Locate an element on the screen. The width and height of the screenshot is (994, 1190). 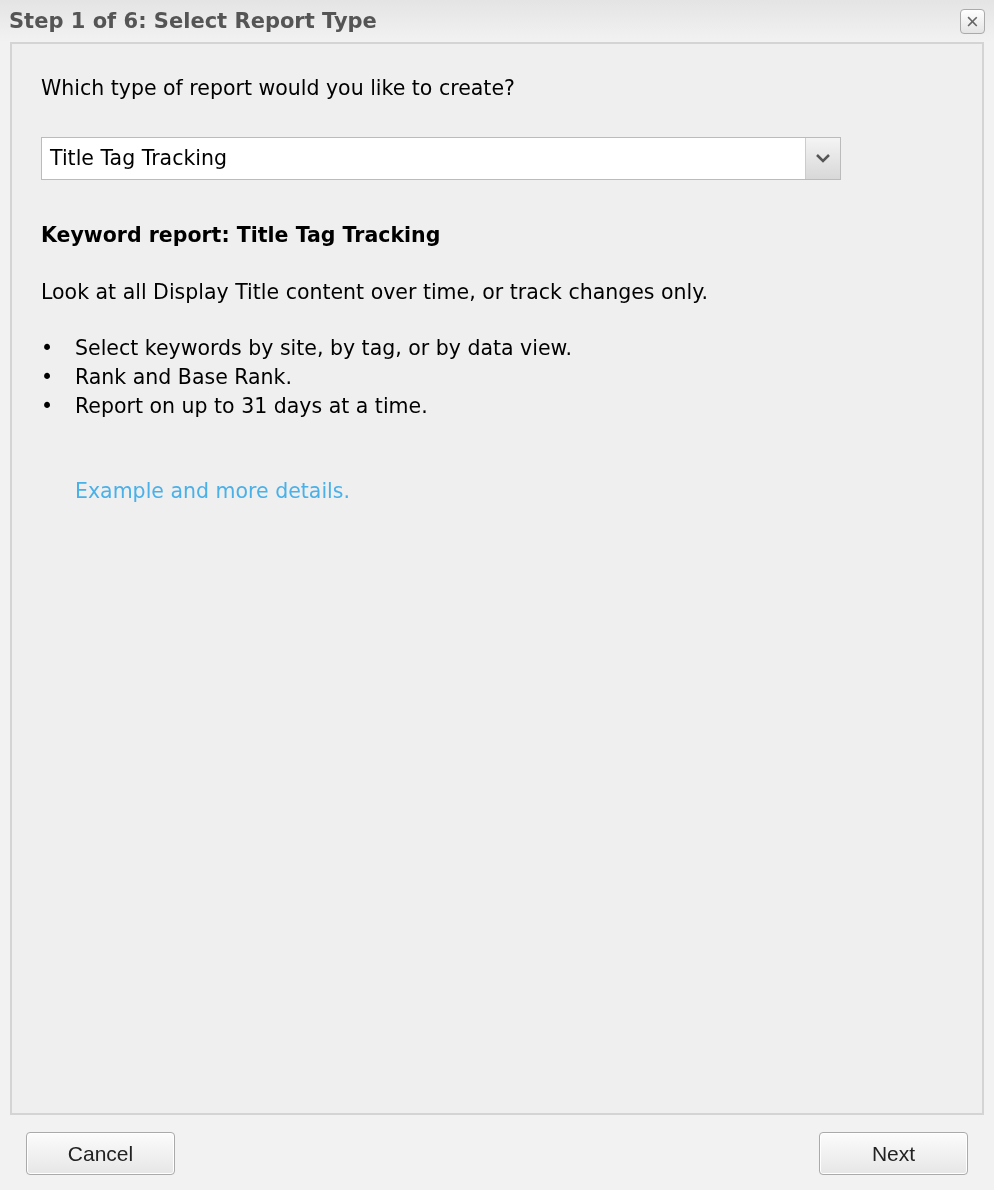
window-title: Step 1 of 6: Select Report Type is located at coordinates (193, 21).